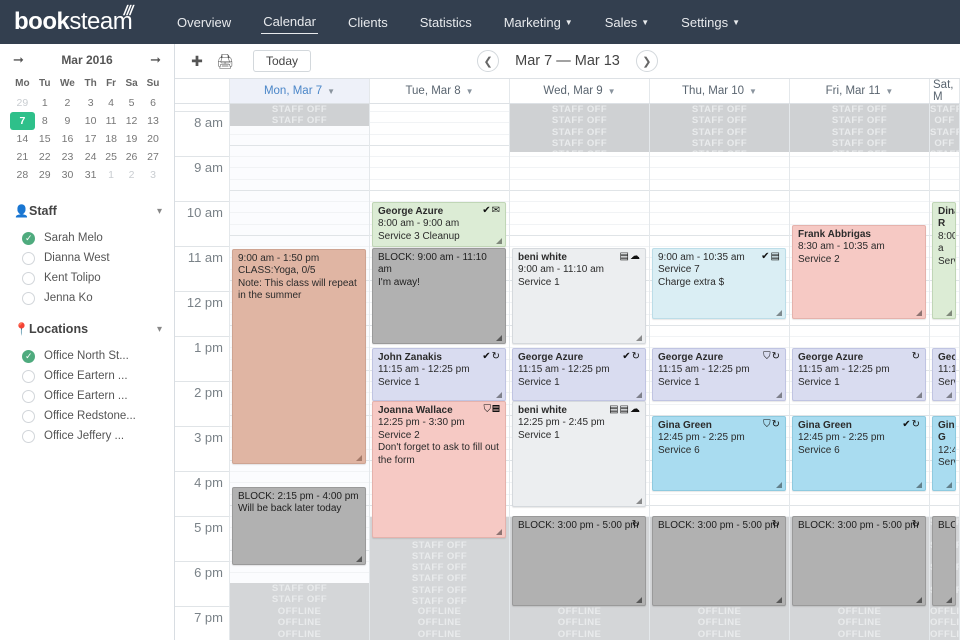 This screenshot has width=960, height=640. Describe the element at coordinates (300, 91) in the screenshot. I see `day-header-mon: Mon, Mar 7 ▼` at that location.